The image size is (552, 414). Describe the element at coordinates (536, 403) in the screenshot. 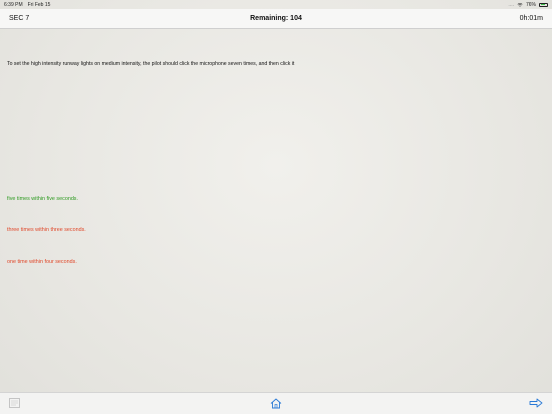

I see `arrow-right-icon` at that location.